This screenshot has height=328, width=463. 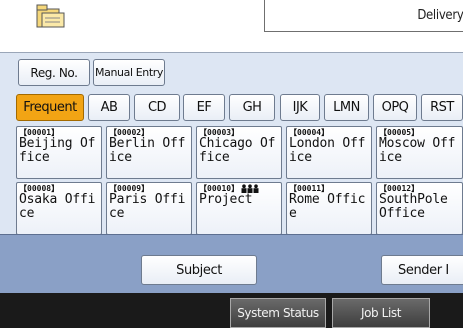 What do you see at coordinates (300, 107) in the screenshot?
I see `tab-ijk: IJK` at bounding box center [300, 107].